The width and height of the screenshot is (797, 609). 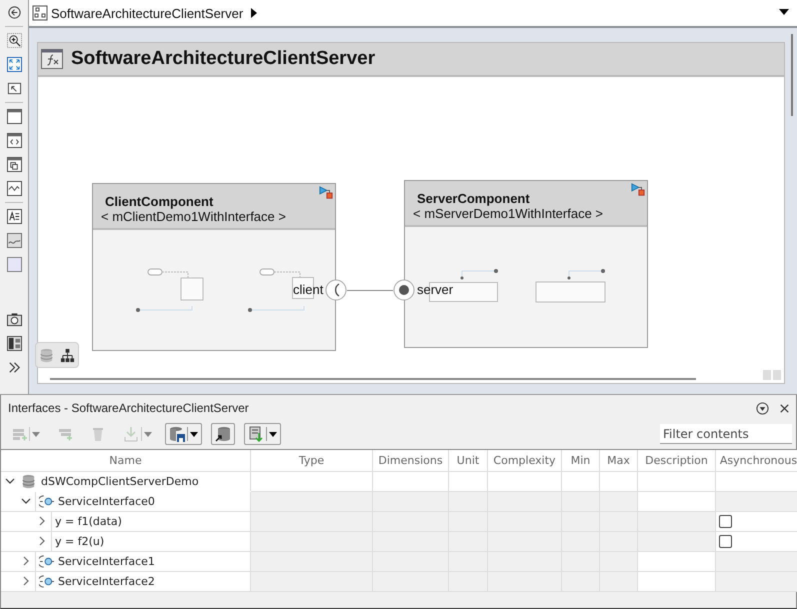 I want to click on filter-field: Filter contents, so click(x=726, y=434).